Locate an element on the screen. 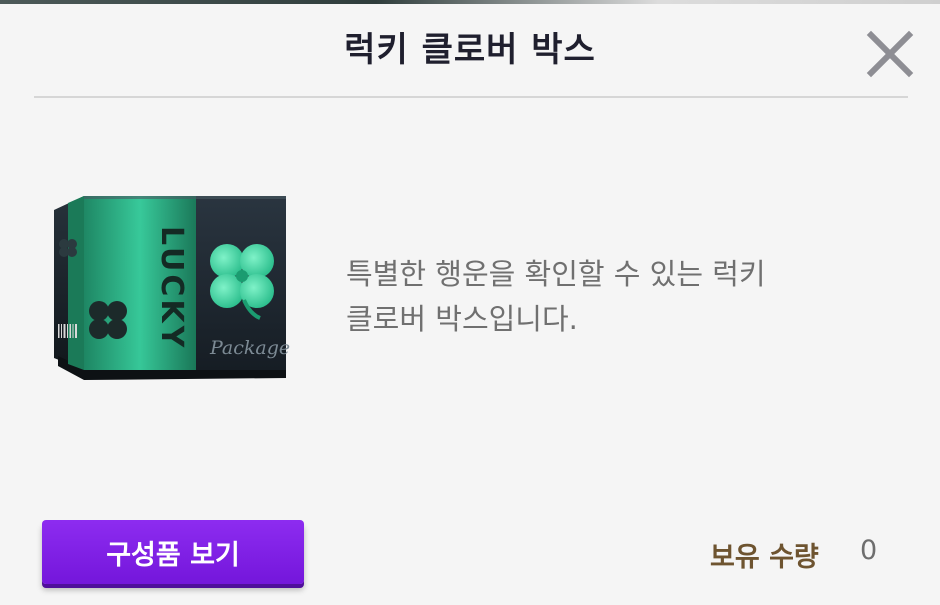  item-description: 특별한 행운을 확인할 수 있는 럭키 클로버 박스입니다. is located at coordinates (556, 296).